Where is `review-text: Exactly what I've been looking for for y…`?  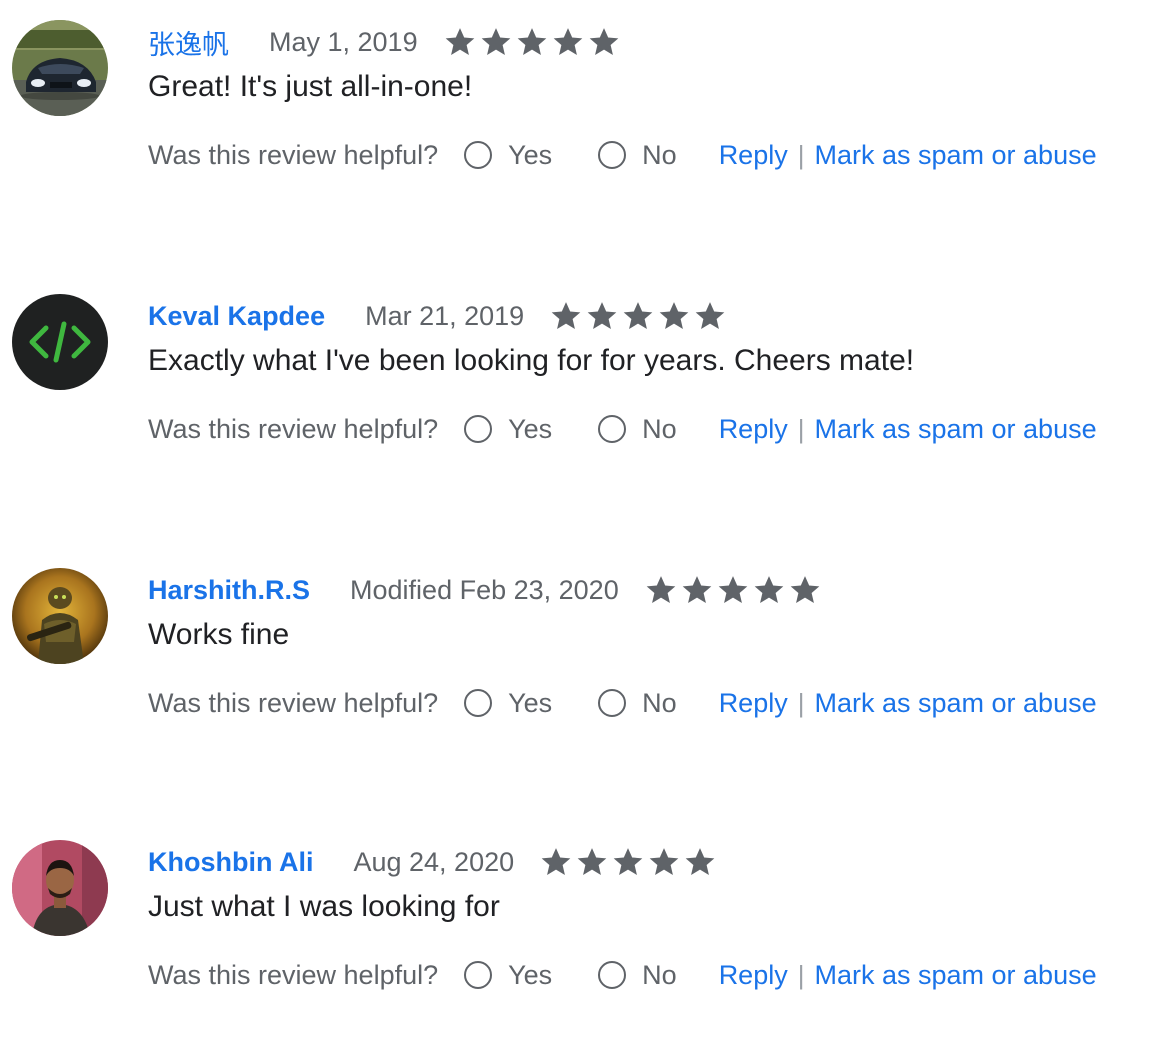 review-text: Exactly what I've been looking for for y… is located at coordinates (531, 360).